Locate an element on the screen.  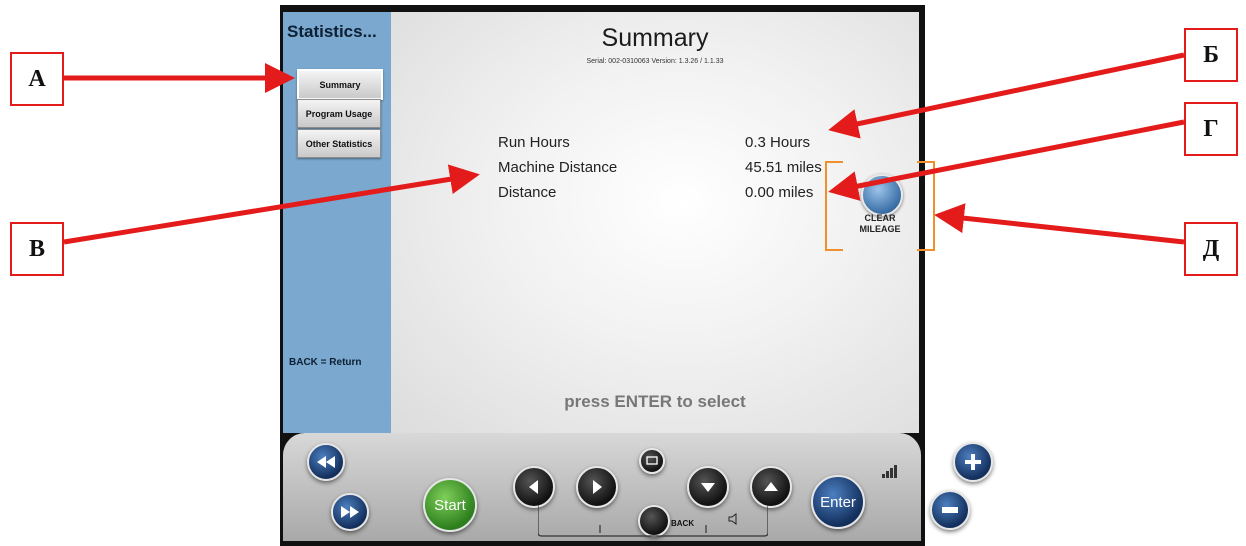
sidebar-item-program-usage: Program Usage is located at coordinates (339, 113).